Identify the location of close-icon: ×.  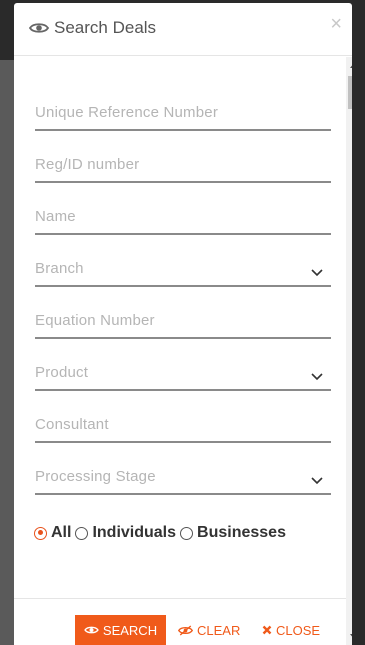
(336, 24).